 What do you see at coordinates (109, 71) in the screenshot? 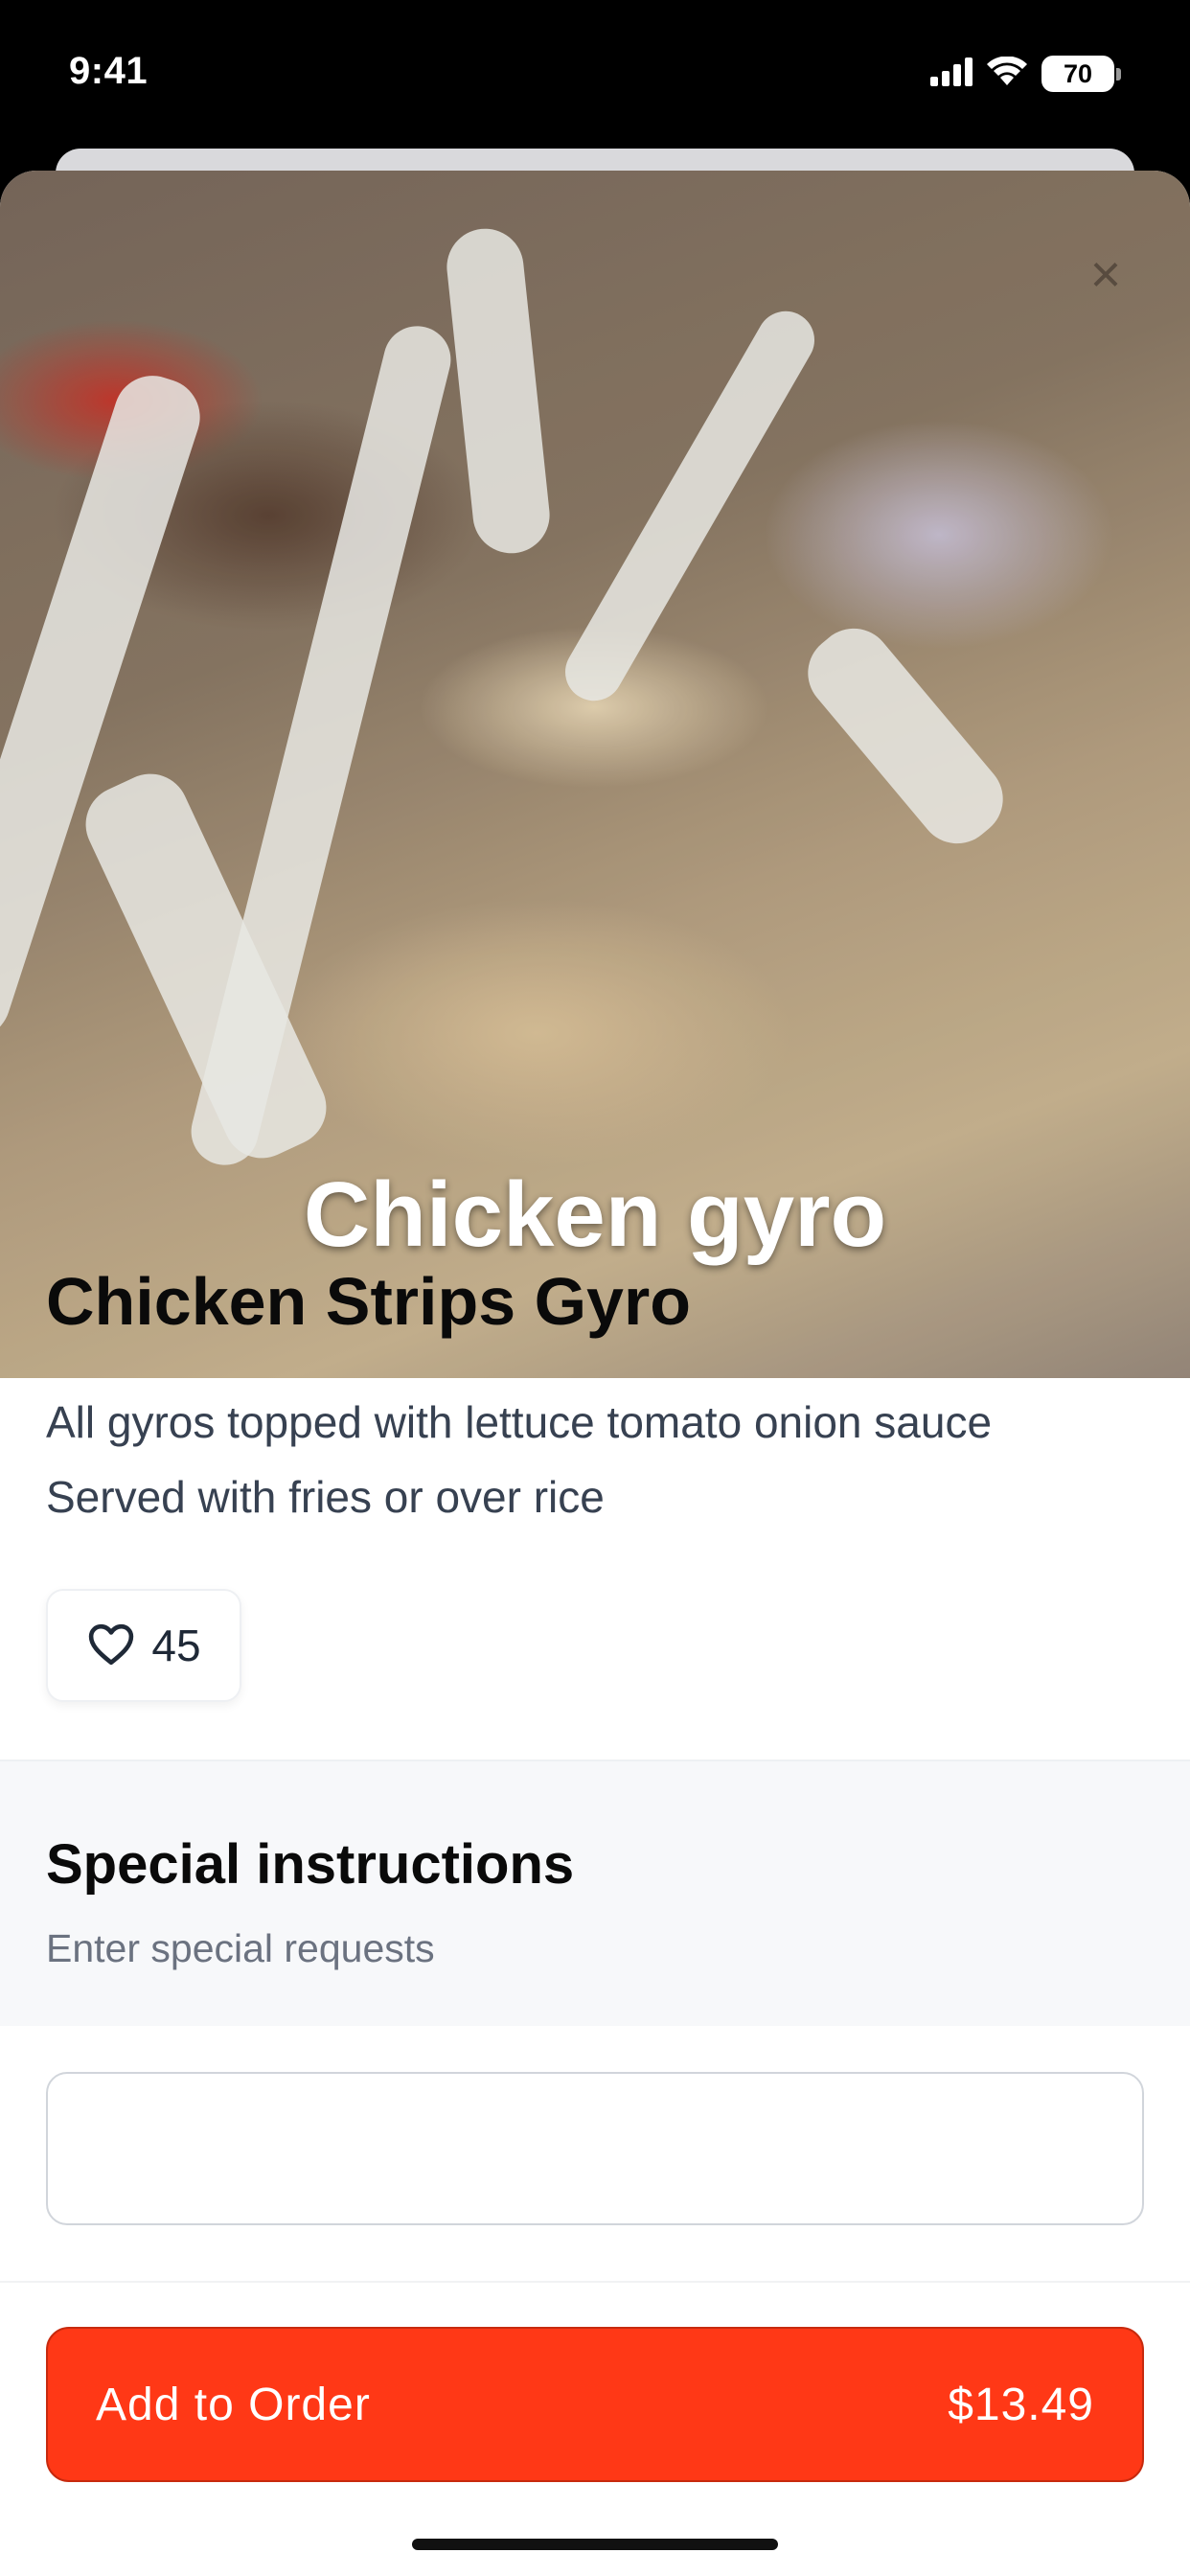
I see `status-time: 9:41` at bounding box center [109, 71].